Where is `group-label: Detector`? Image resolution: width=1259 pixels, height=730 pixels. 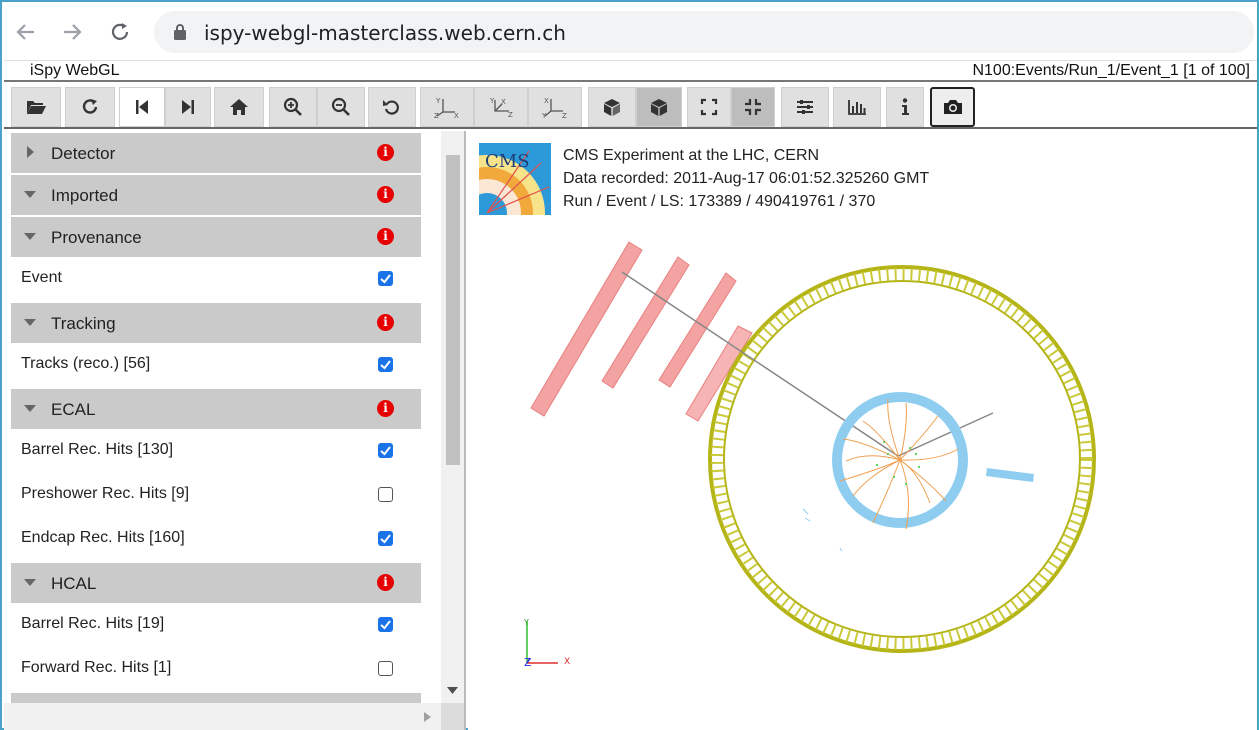
group-label: Detector is located at coordinates (83, 153).